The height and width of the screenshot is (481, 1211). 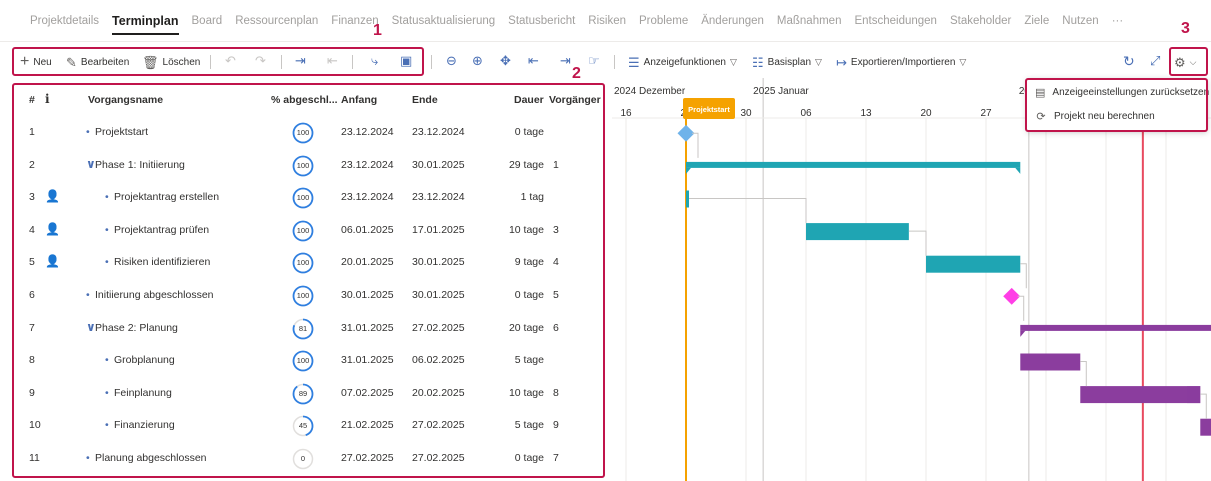 I want to click on project-start-label: Projektstart, so click(x=709, y=109).